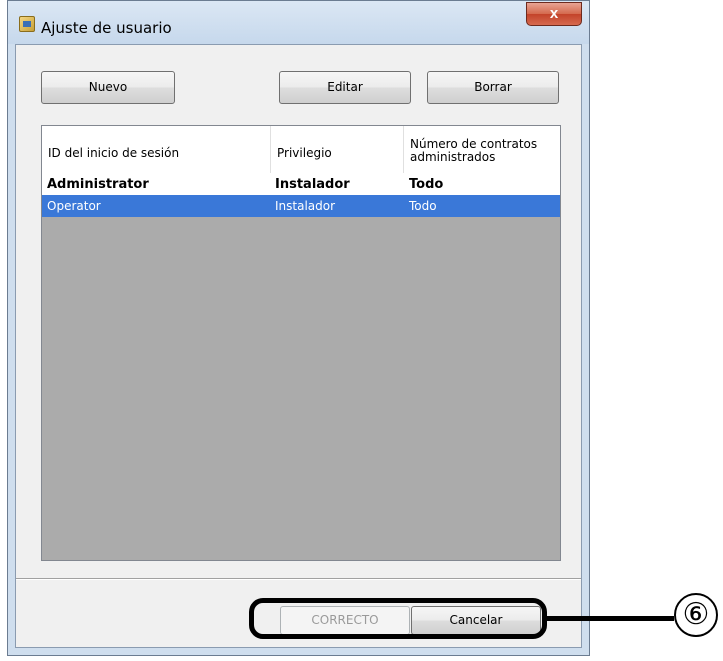 The image size is (723, 661). Describe the element at coordinates (27, 24) in the screenshot. I see `user-settings-icon` at that location.